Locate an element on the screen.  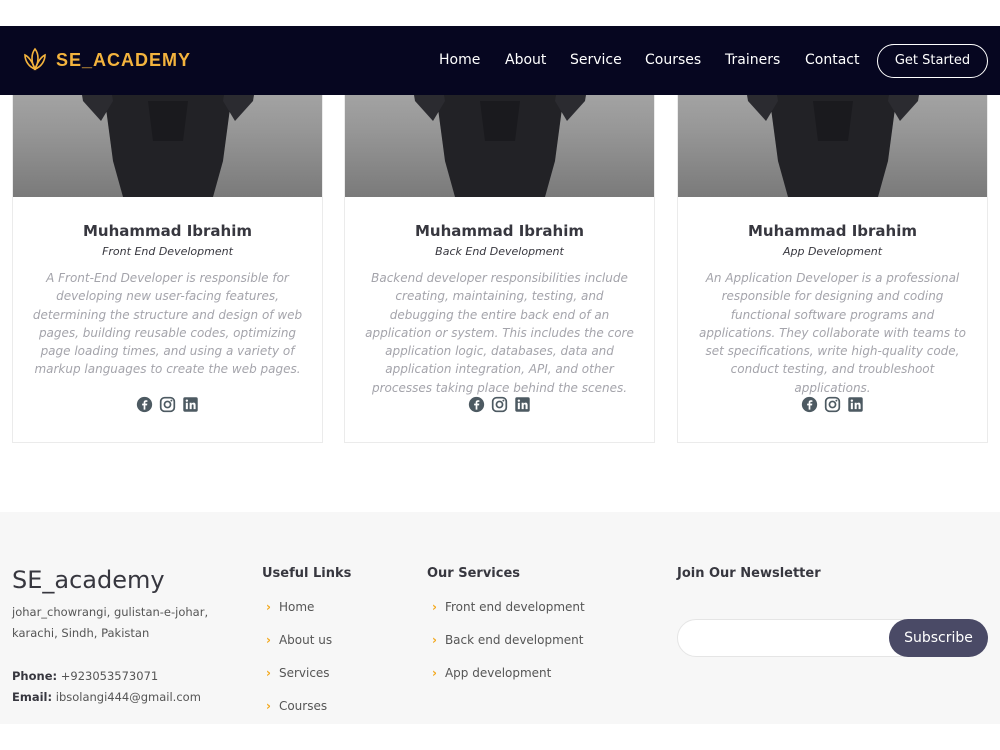
top-strip is located at coordinates (500, 13).